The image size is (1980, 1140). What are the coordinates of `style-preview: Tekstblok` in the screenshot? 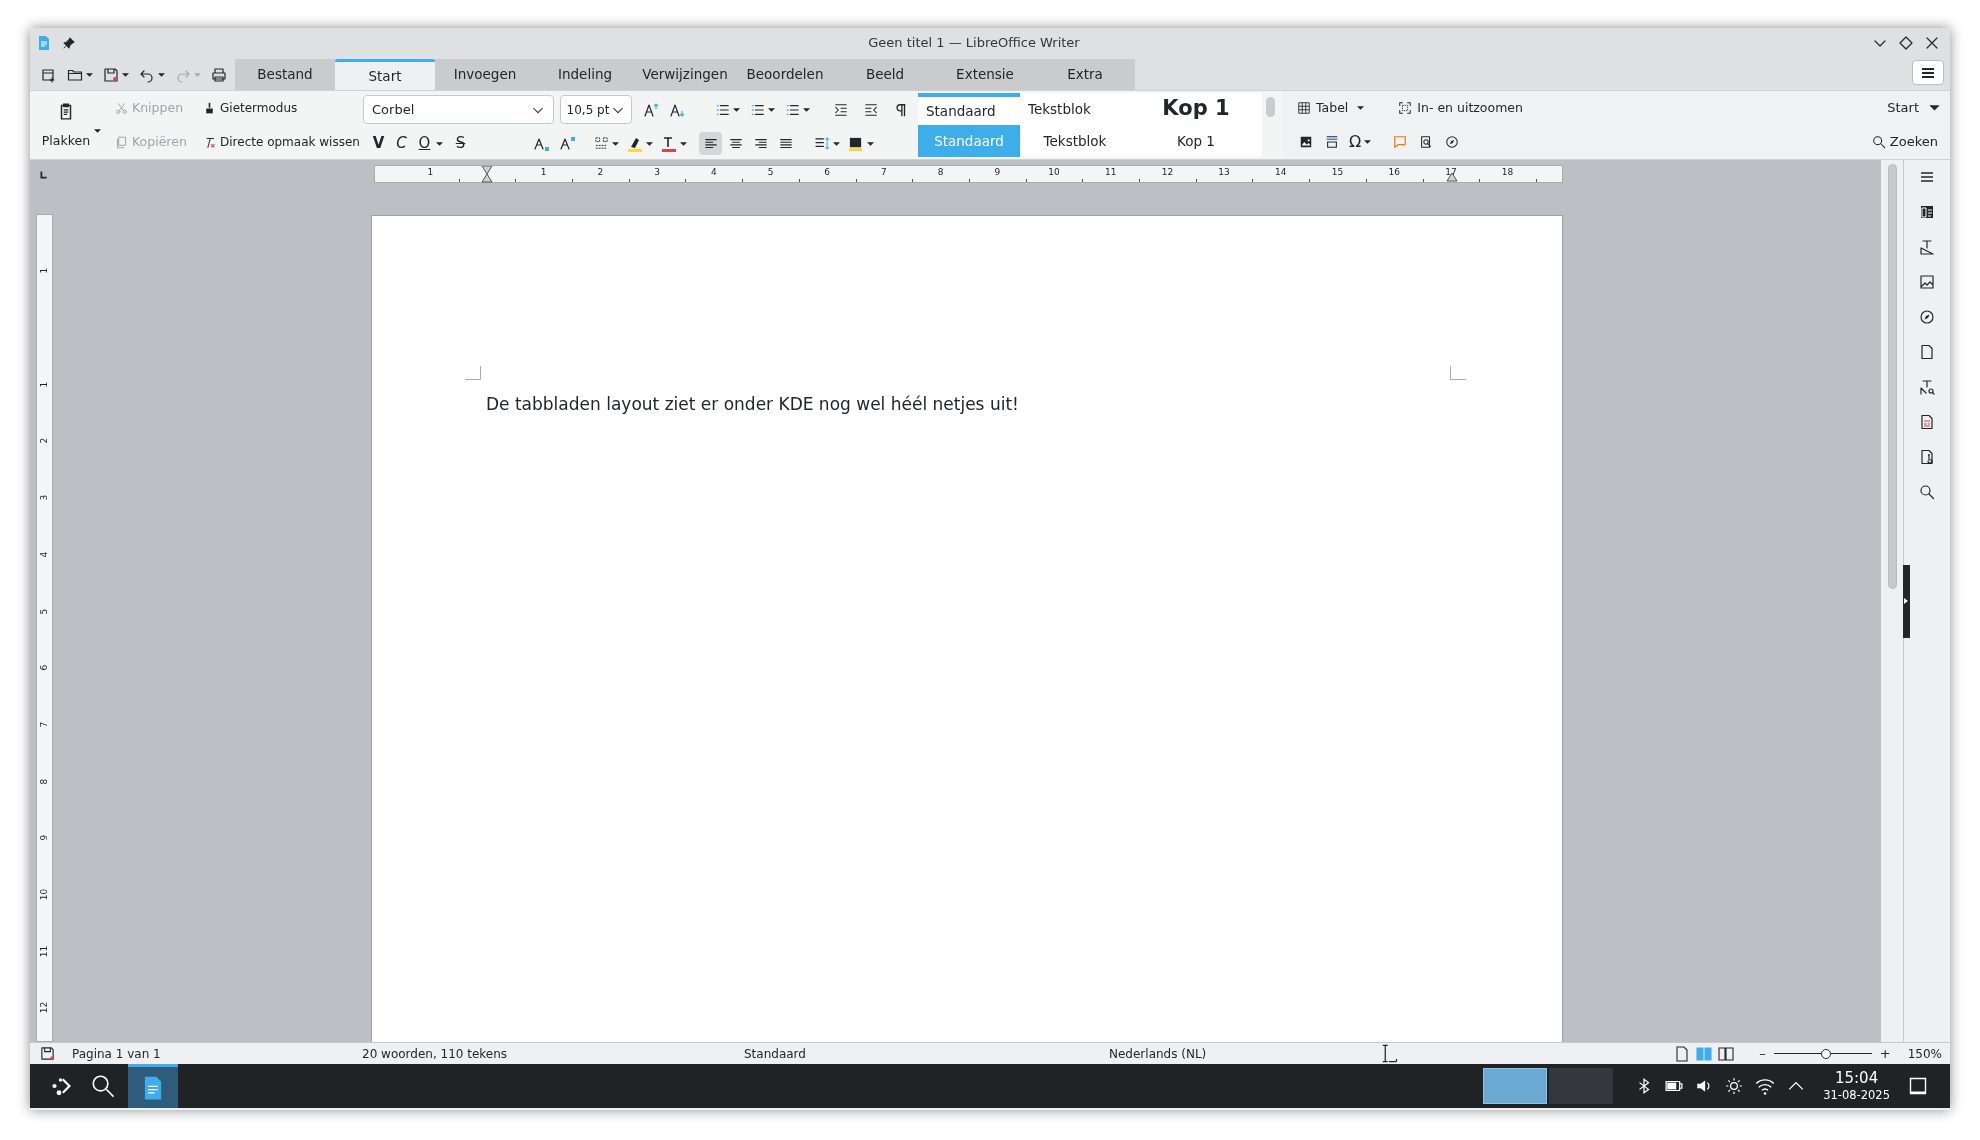 It's located at (1075, 109).